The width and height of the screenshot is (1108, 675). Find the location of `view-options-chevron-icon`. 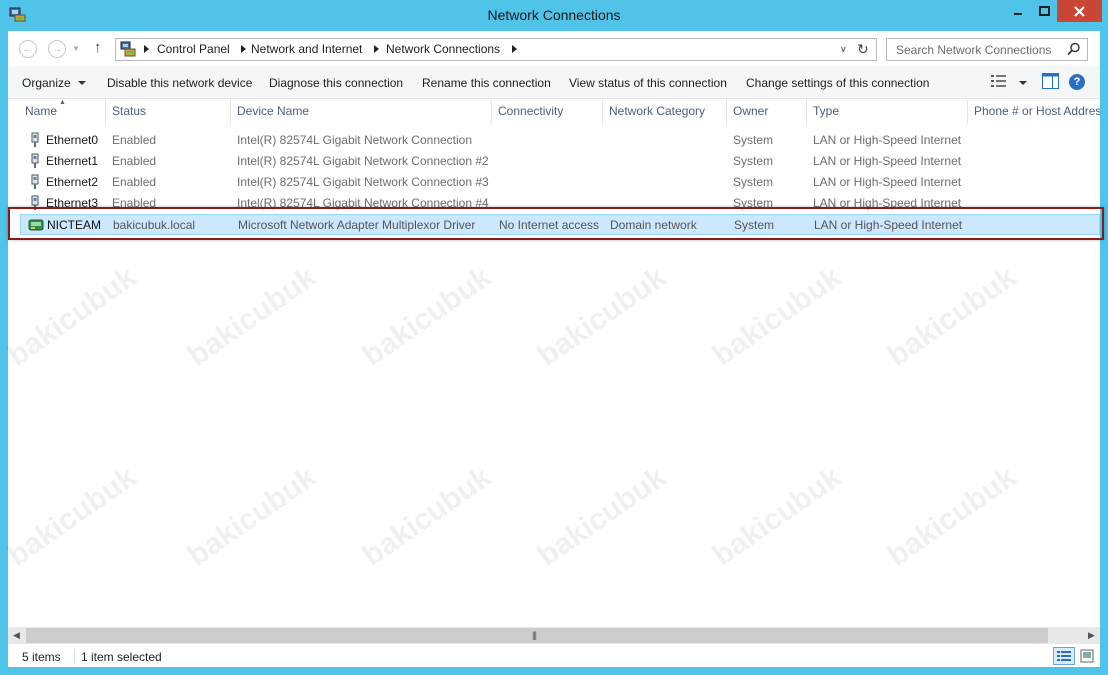

view-options-chevron-icon is located at coordinates (1023, 83).